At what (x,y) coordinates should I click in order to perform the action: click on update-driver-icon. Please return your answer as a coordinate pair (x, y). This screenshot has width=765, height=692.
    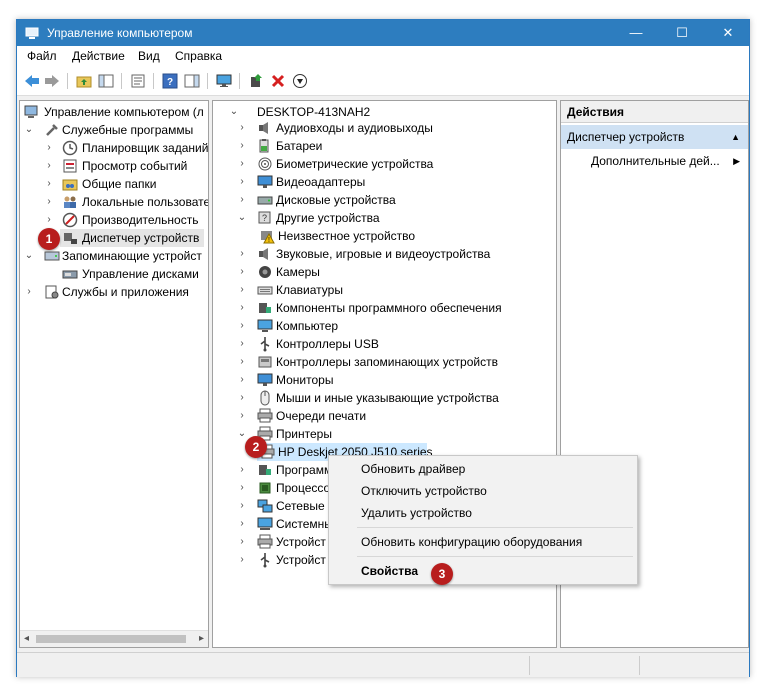
    Looking at the image, I should click on (256, 81).